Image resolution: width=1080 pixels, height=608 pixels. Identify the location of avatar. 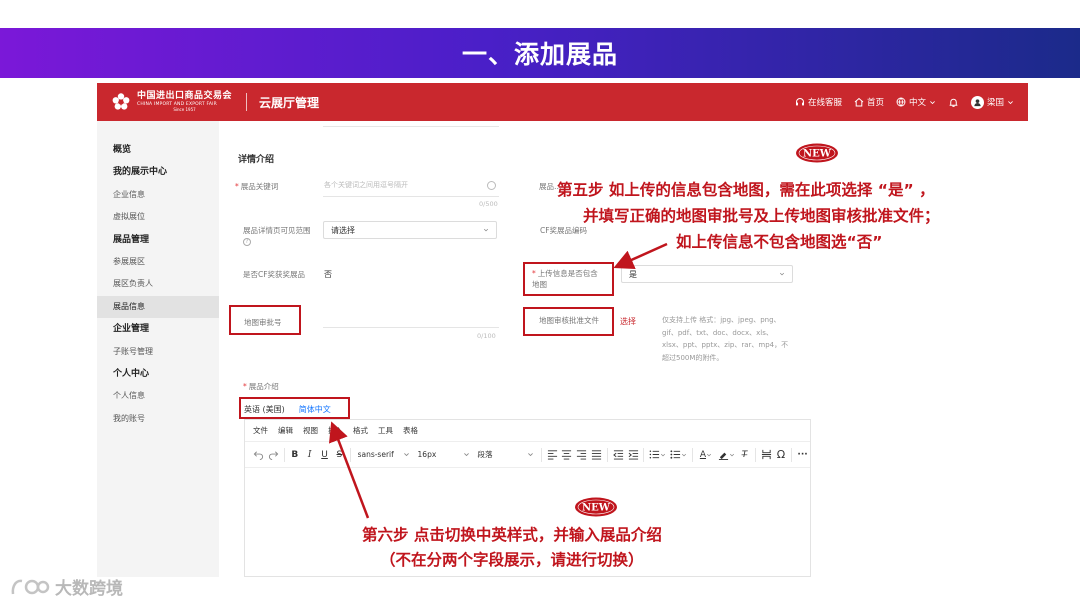
(977, 102).